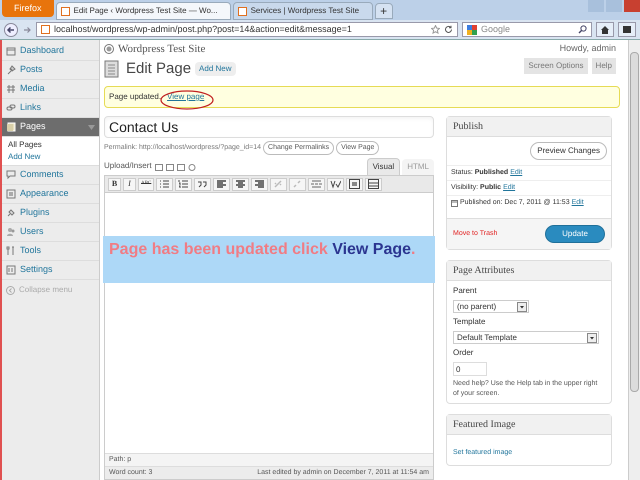 Image resolution: width=640 pixels, height=480 pixels. Describe the element at coordinates (454, 203) in the screenshot. I see `calendar-icon` at that location.